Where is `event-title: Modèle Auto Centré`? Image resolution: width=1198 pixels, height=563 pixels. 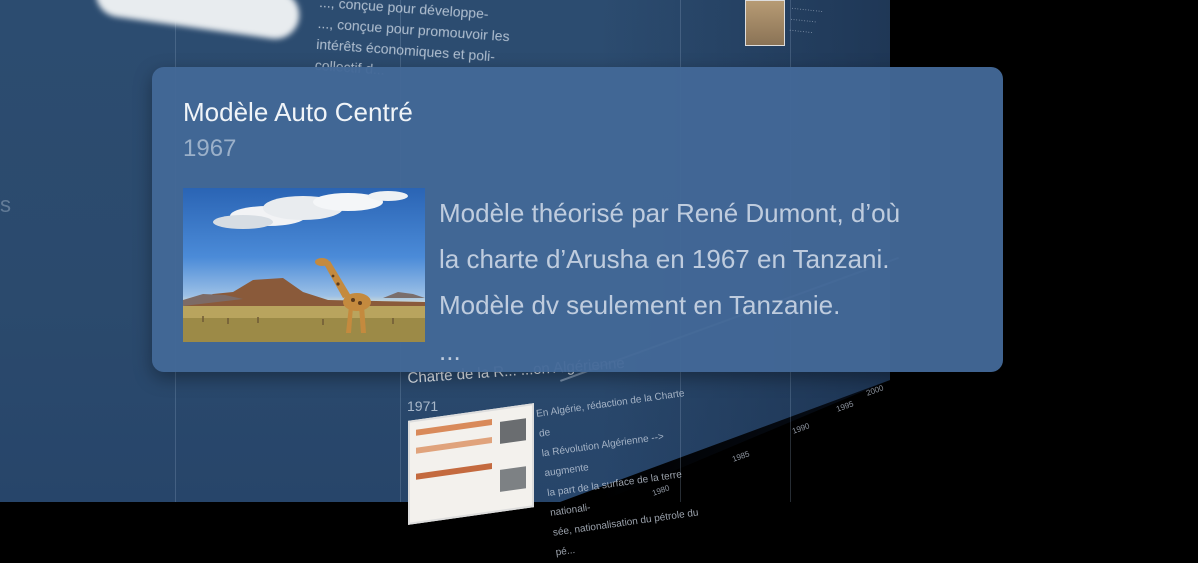 event-title: Modèle Auto Centré is located at coordinates (298, 112).